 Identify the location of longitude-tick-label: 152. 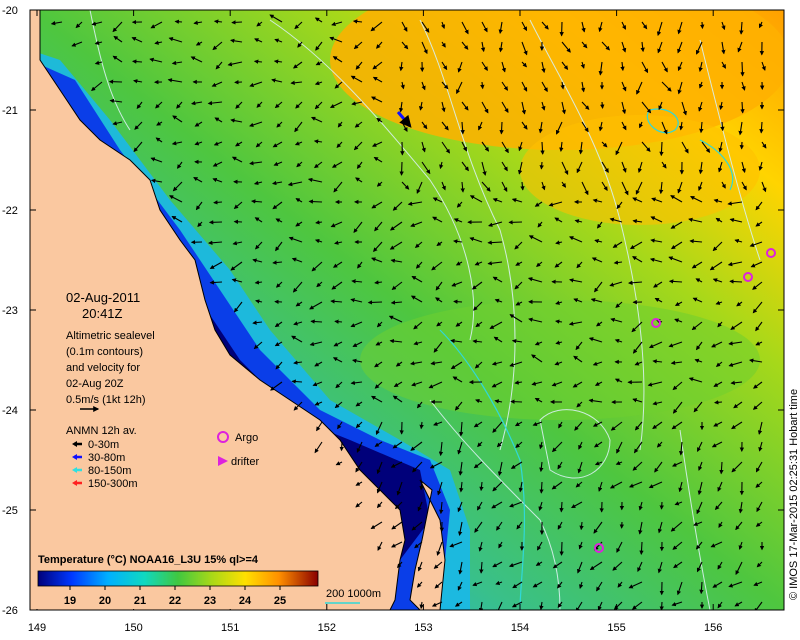
(327, 628).